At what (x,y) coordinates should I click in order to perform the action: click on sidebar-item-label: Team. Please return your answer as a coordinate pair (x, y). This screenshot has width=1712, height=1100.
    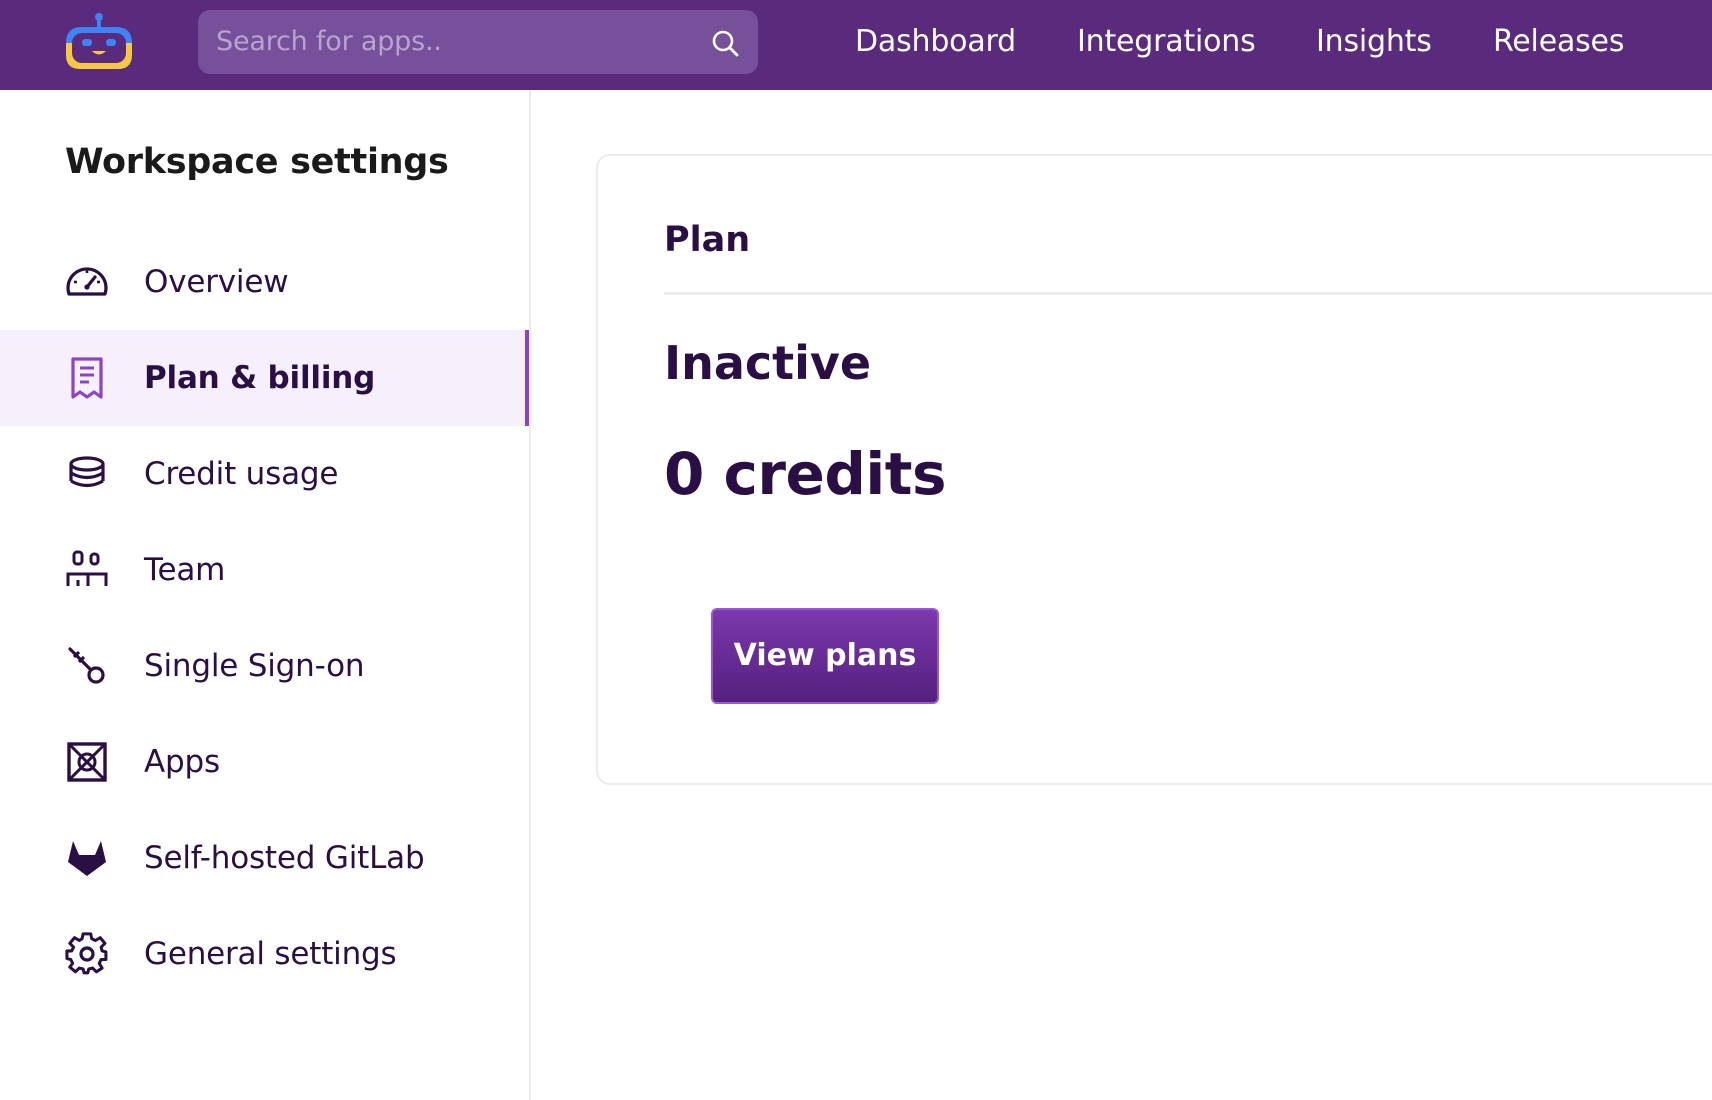
    Looking at the image, I should click on (185, 570).